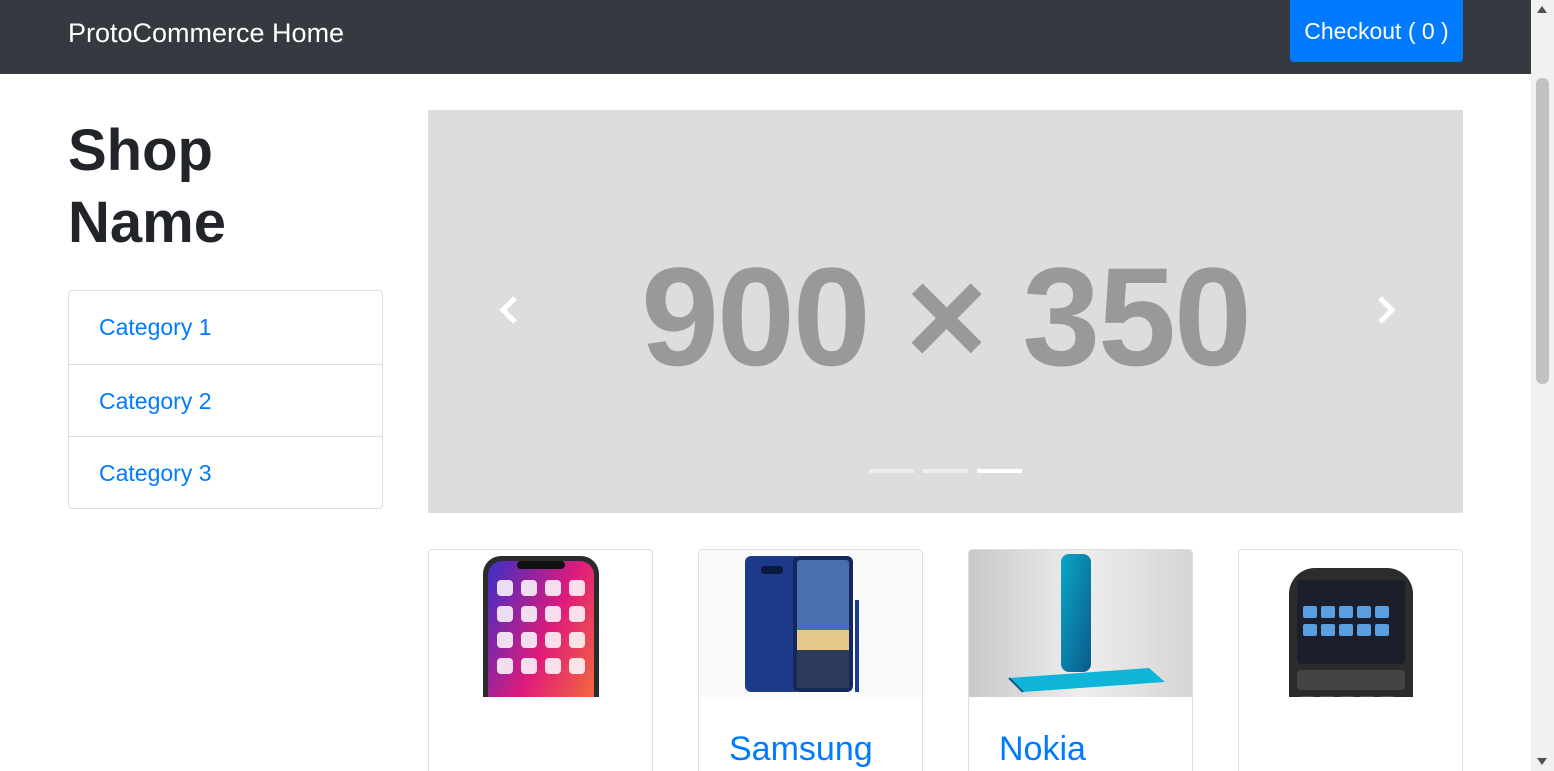  I want to click on scrollbar-thumb, so click(1542, 231).